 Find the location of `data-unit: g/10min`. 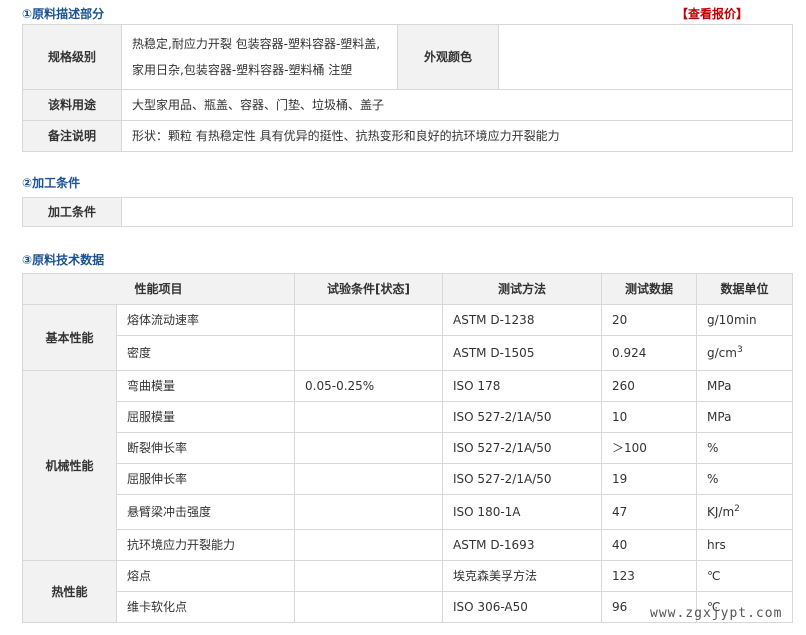

data-unit: g/10min is located at coordinates (745, 320).